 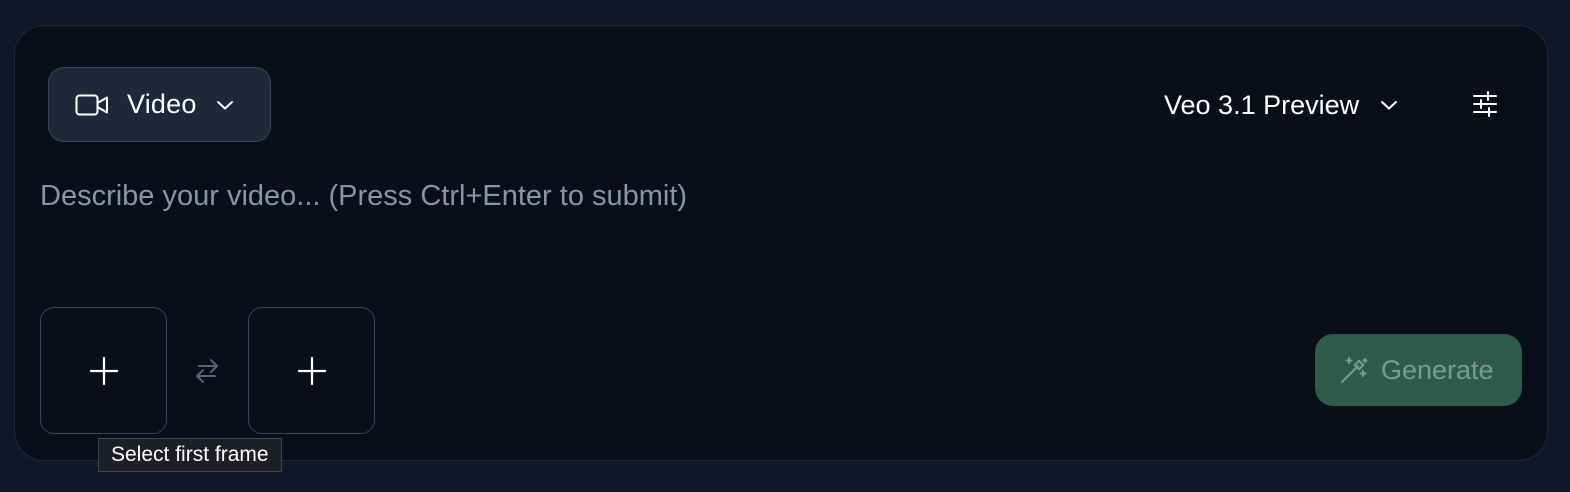 What do you see at coordinates (1262, 104) in the screenshot?
I see `model-label: Veo 3.1 Preview` at bounding box center [1262, 104].